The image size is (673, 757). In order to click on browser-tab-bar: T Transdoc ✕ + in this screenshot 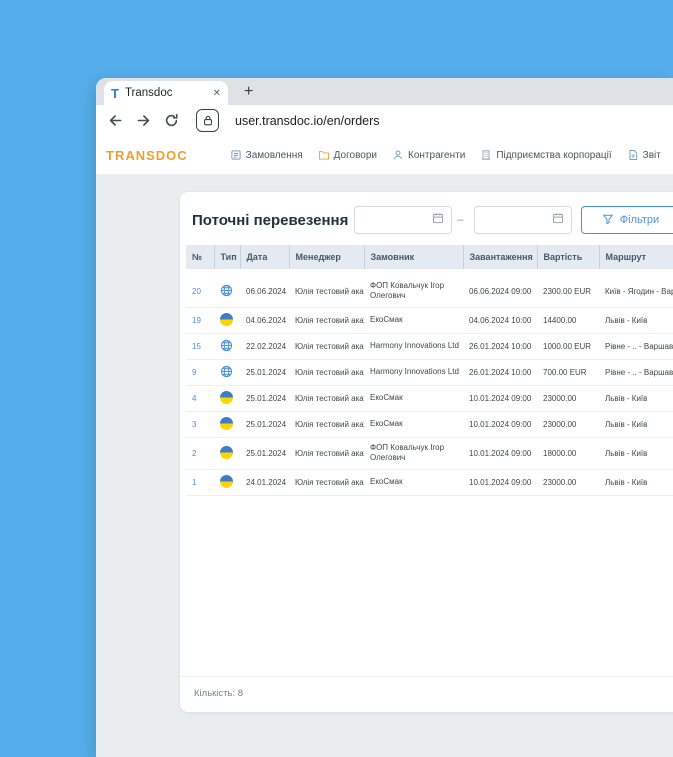, I will do `click(384, 91)`.